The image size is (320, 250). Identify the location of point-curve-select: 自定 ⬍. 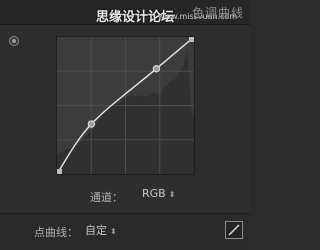
(101, 230).